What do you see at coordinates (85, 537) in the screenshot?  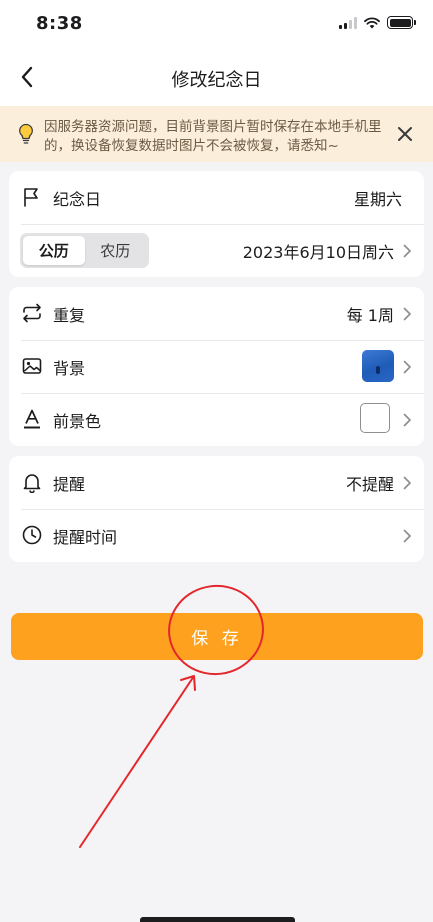 I see `reminder-time-label: 提醒时间` at bounding box center [85, 537].